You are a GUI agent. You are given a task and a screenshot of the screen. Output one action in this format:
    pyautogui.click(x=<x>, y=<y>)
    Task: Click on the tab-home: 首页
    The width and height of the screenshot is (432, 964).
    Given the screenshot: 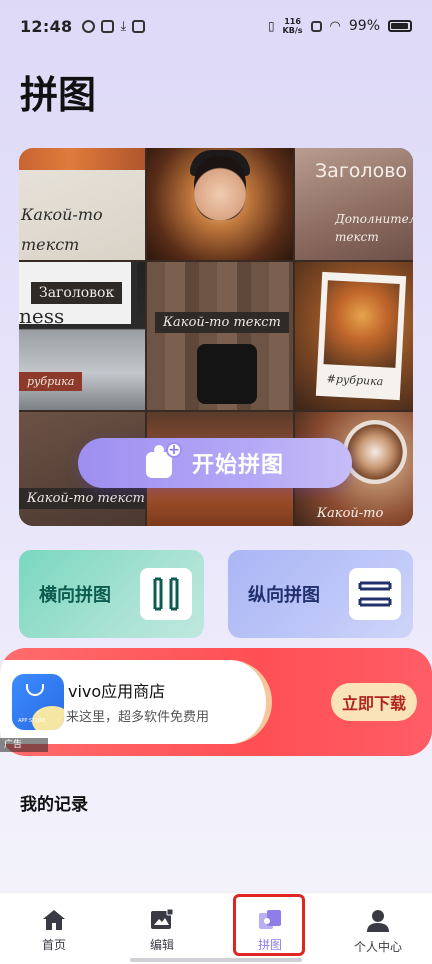 What is the action you would take?
    pyautogui.click(x=54, y=928)
    